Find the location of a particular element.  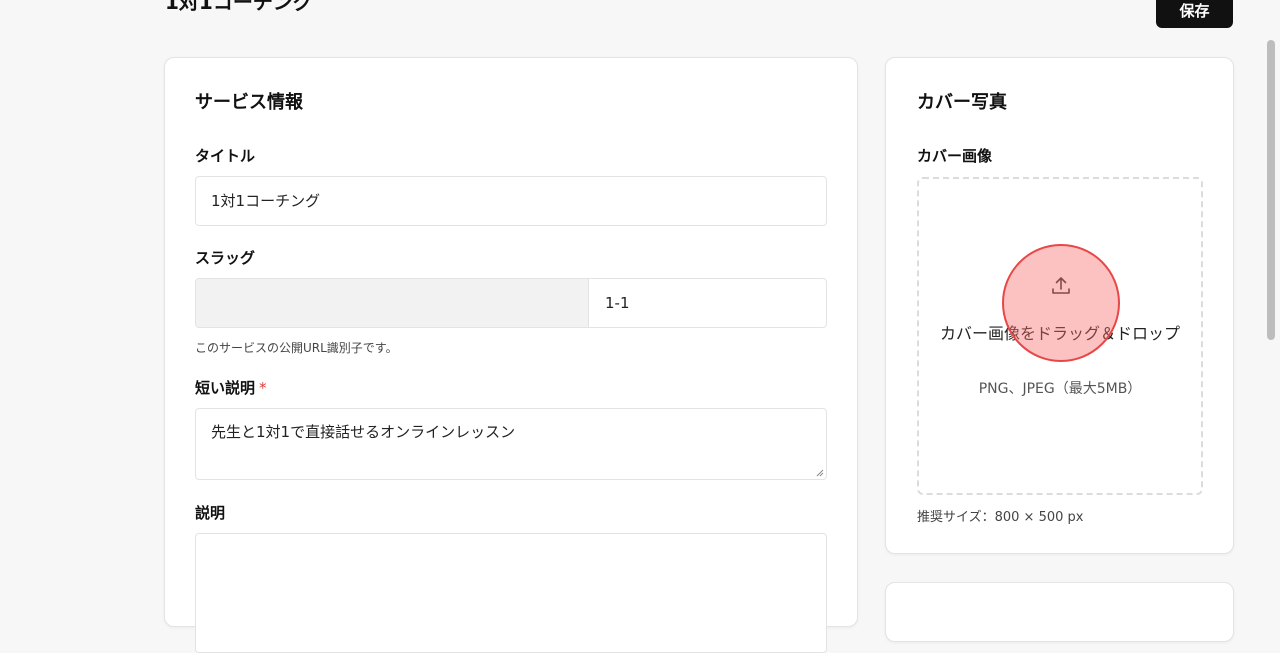

cover-image-label: カバー画像 is located at coordinates (955, 156).